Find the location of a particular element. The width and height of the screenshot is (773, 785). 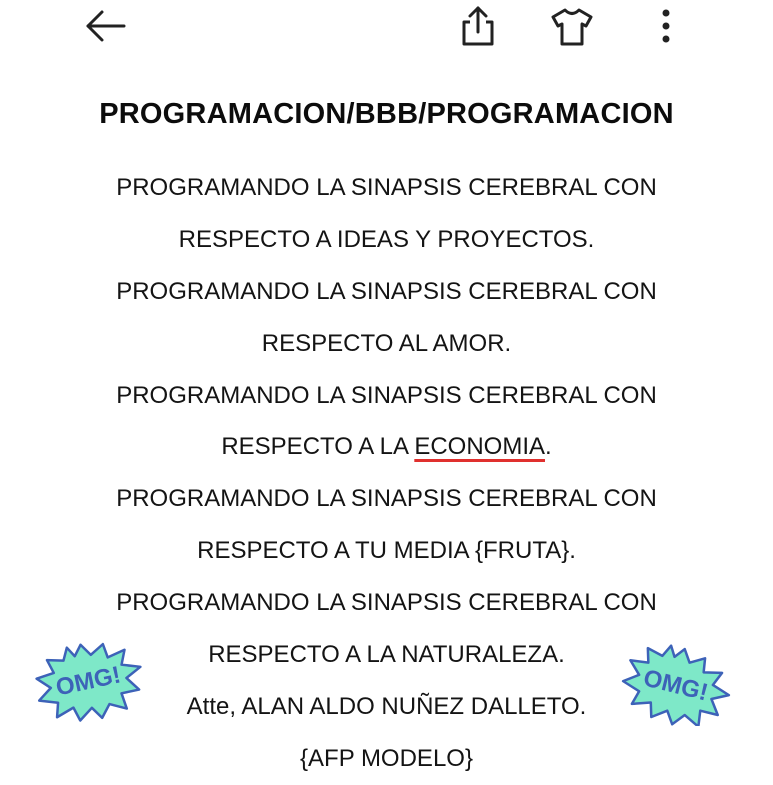

omg-sticker-right: OMG! is located at coordinates (676, 685).